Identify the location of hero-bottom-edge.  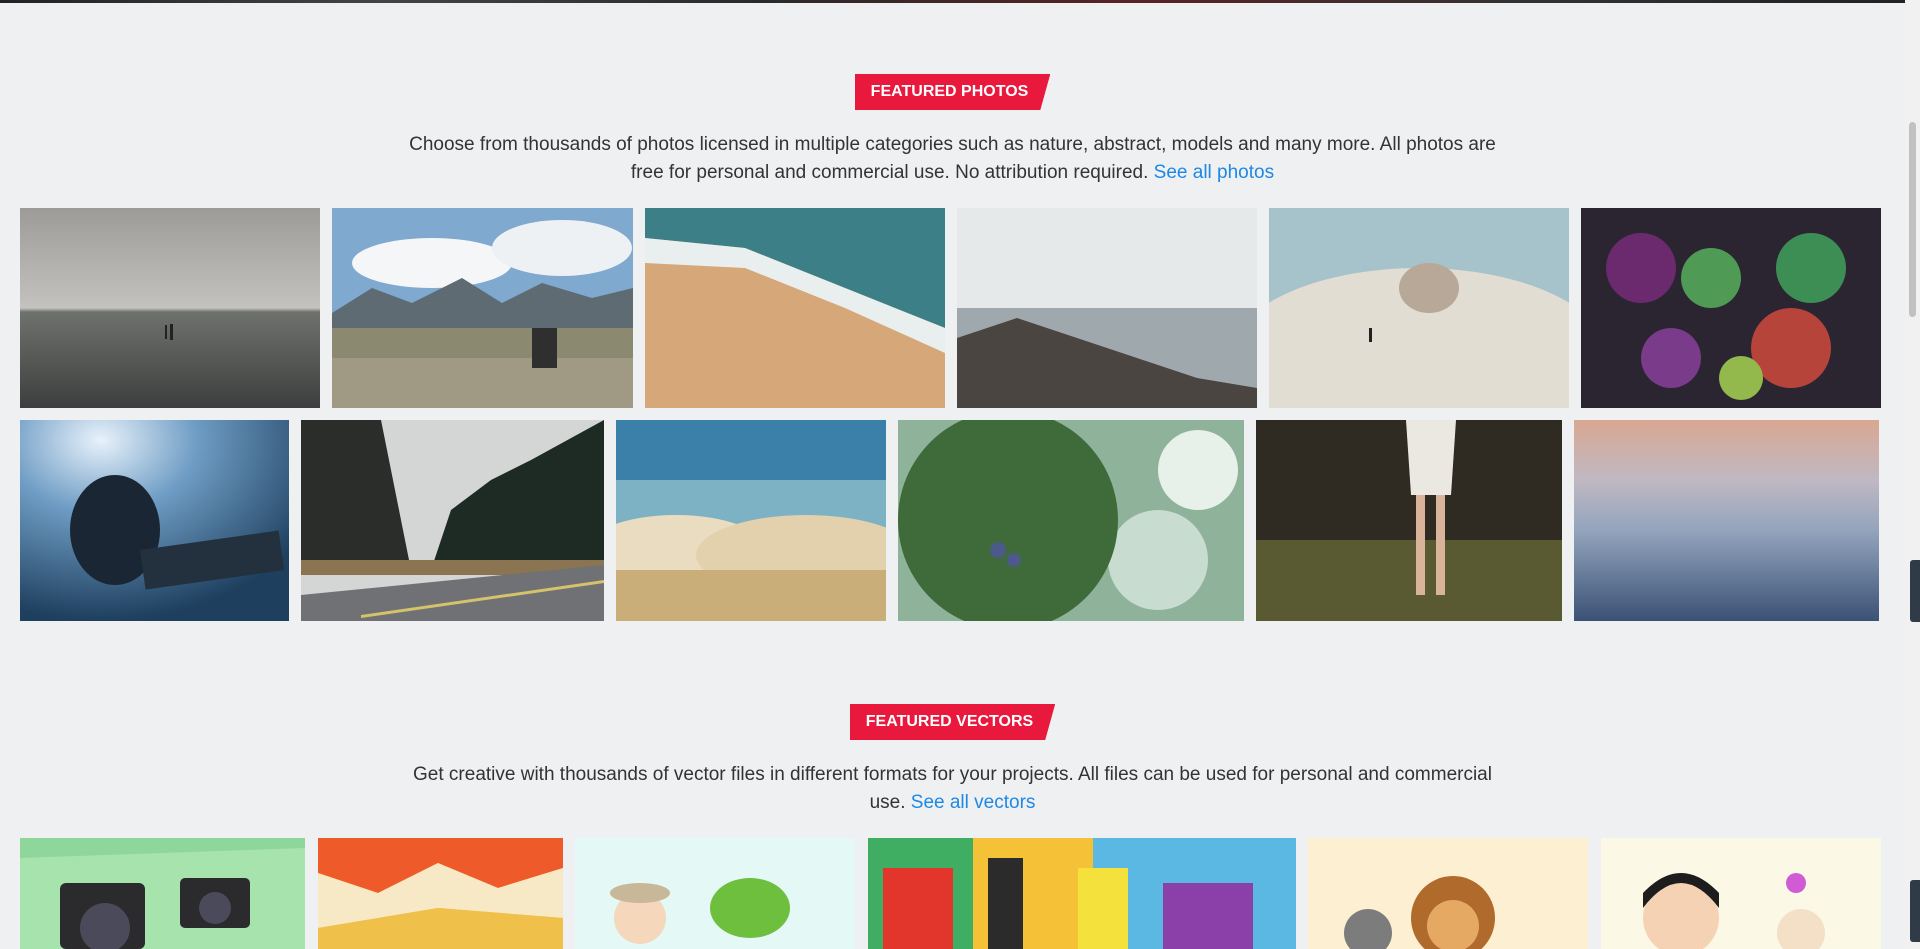
(952, 1).